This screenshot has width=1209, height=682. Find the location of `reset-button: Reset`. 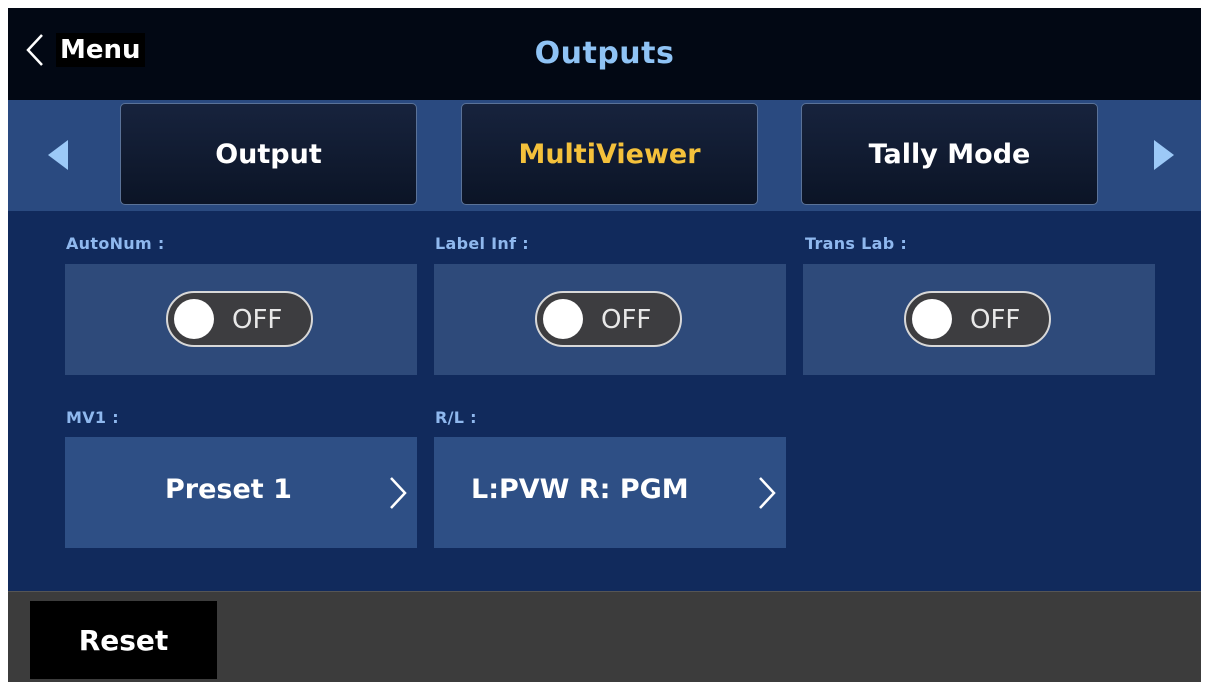

reset-button: Reset is located at coordinates (123, 640).